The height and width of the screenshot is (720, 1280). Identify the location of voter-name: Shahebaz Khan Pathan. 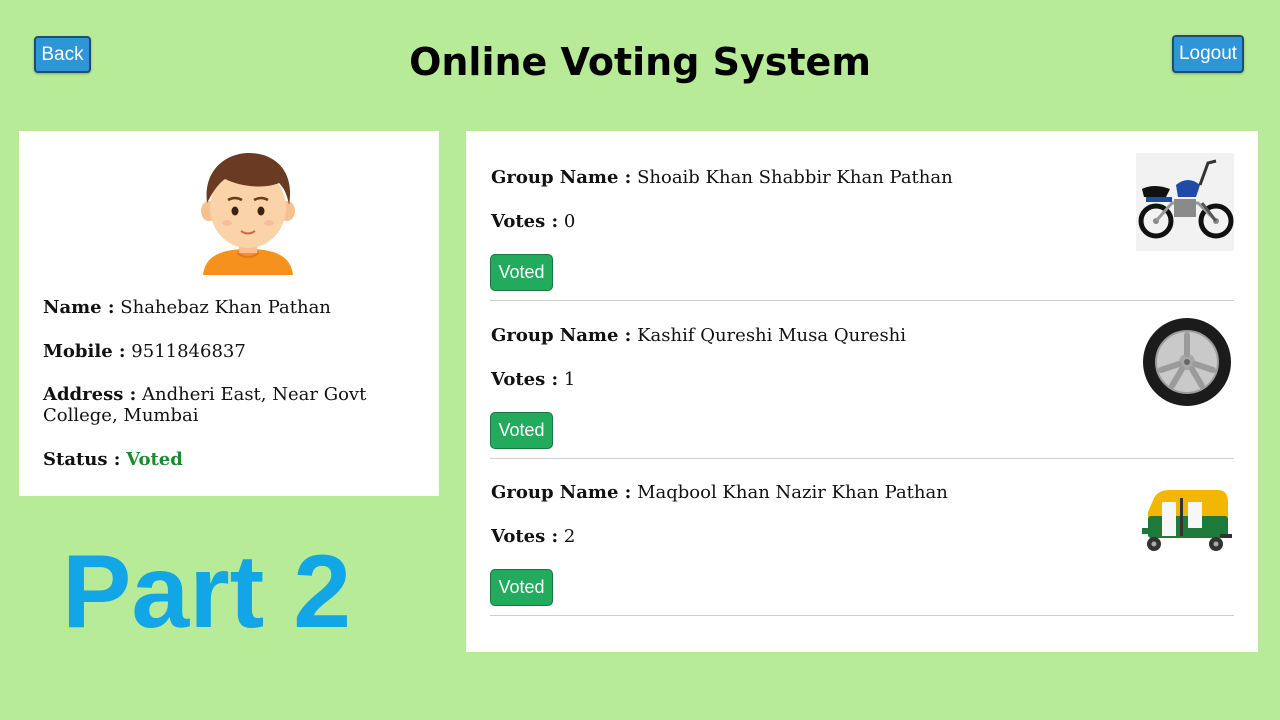
(225, 307).